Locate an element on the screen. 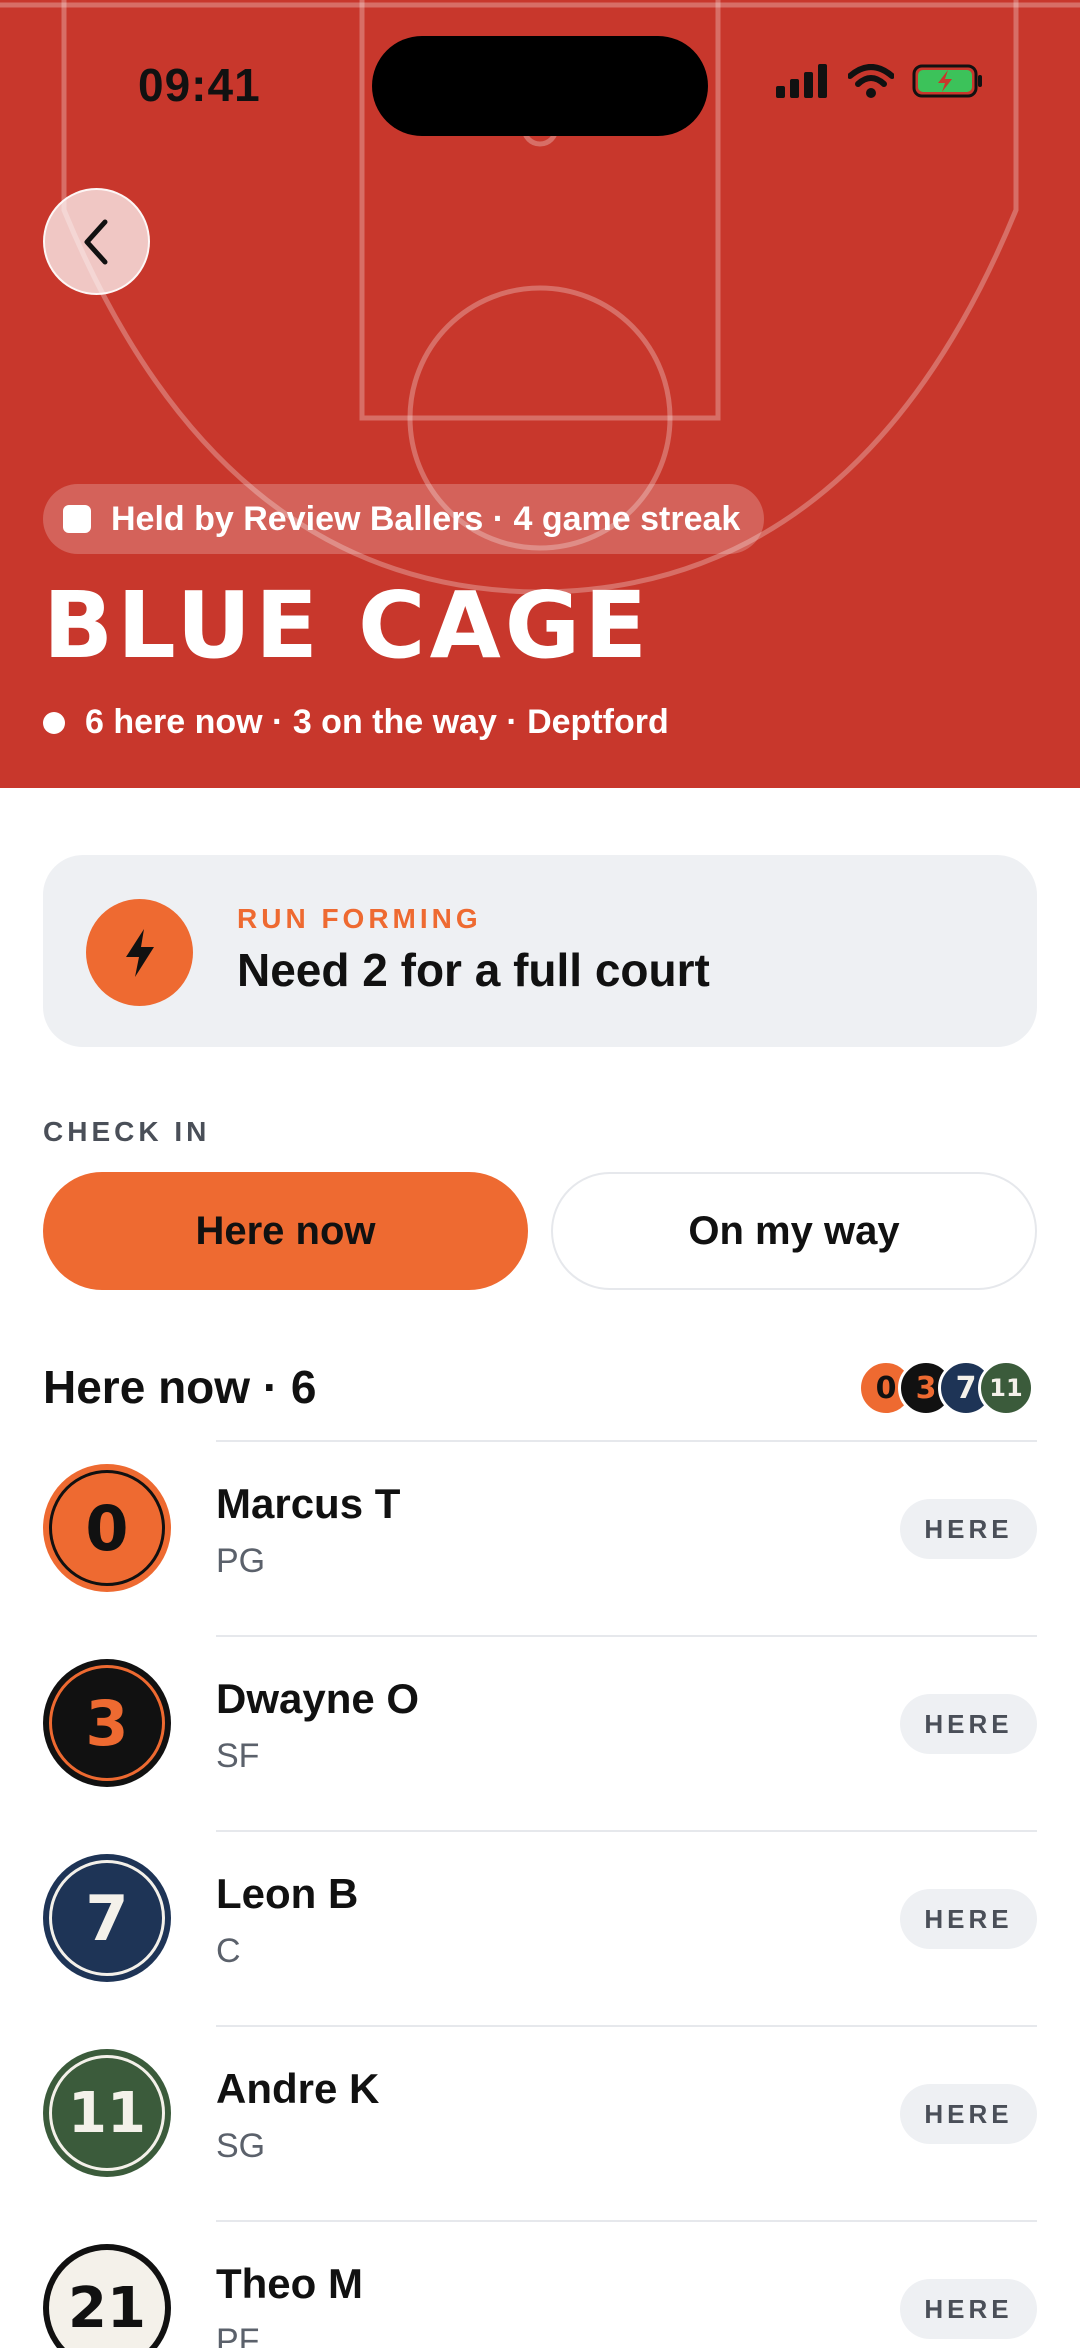  court-title: BLUE CAGE is located at coordinates (347, 625).